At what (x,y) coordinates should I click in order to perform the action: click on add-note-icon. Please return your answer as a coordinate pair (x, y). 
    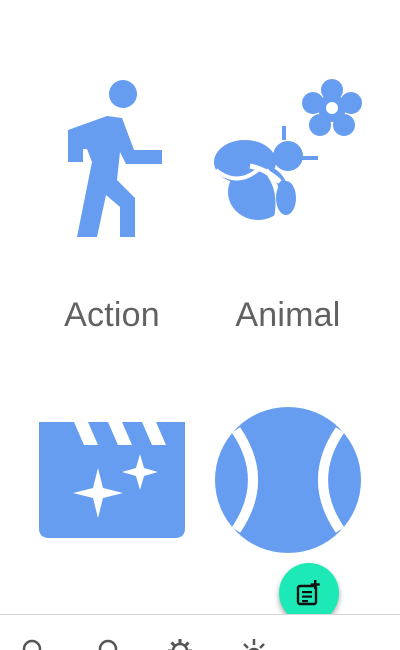
    Looking at the image, I should click on (308, 593).